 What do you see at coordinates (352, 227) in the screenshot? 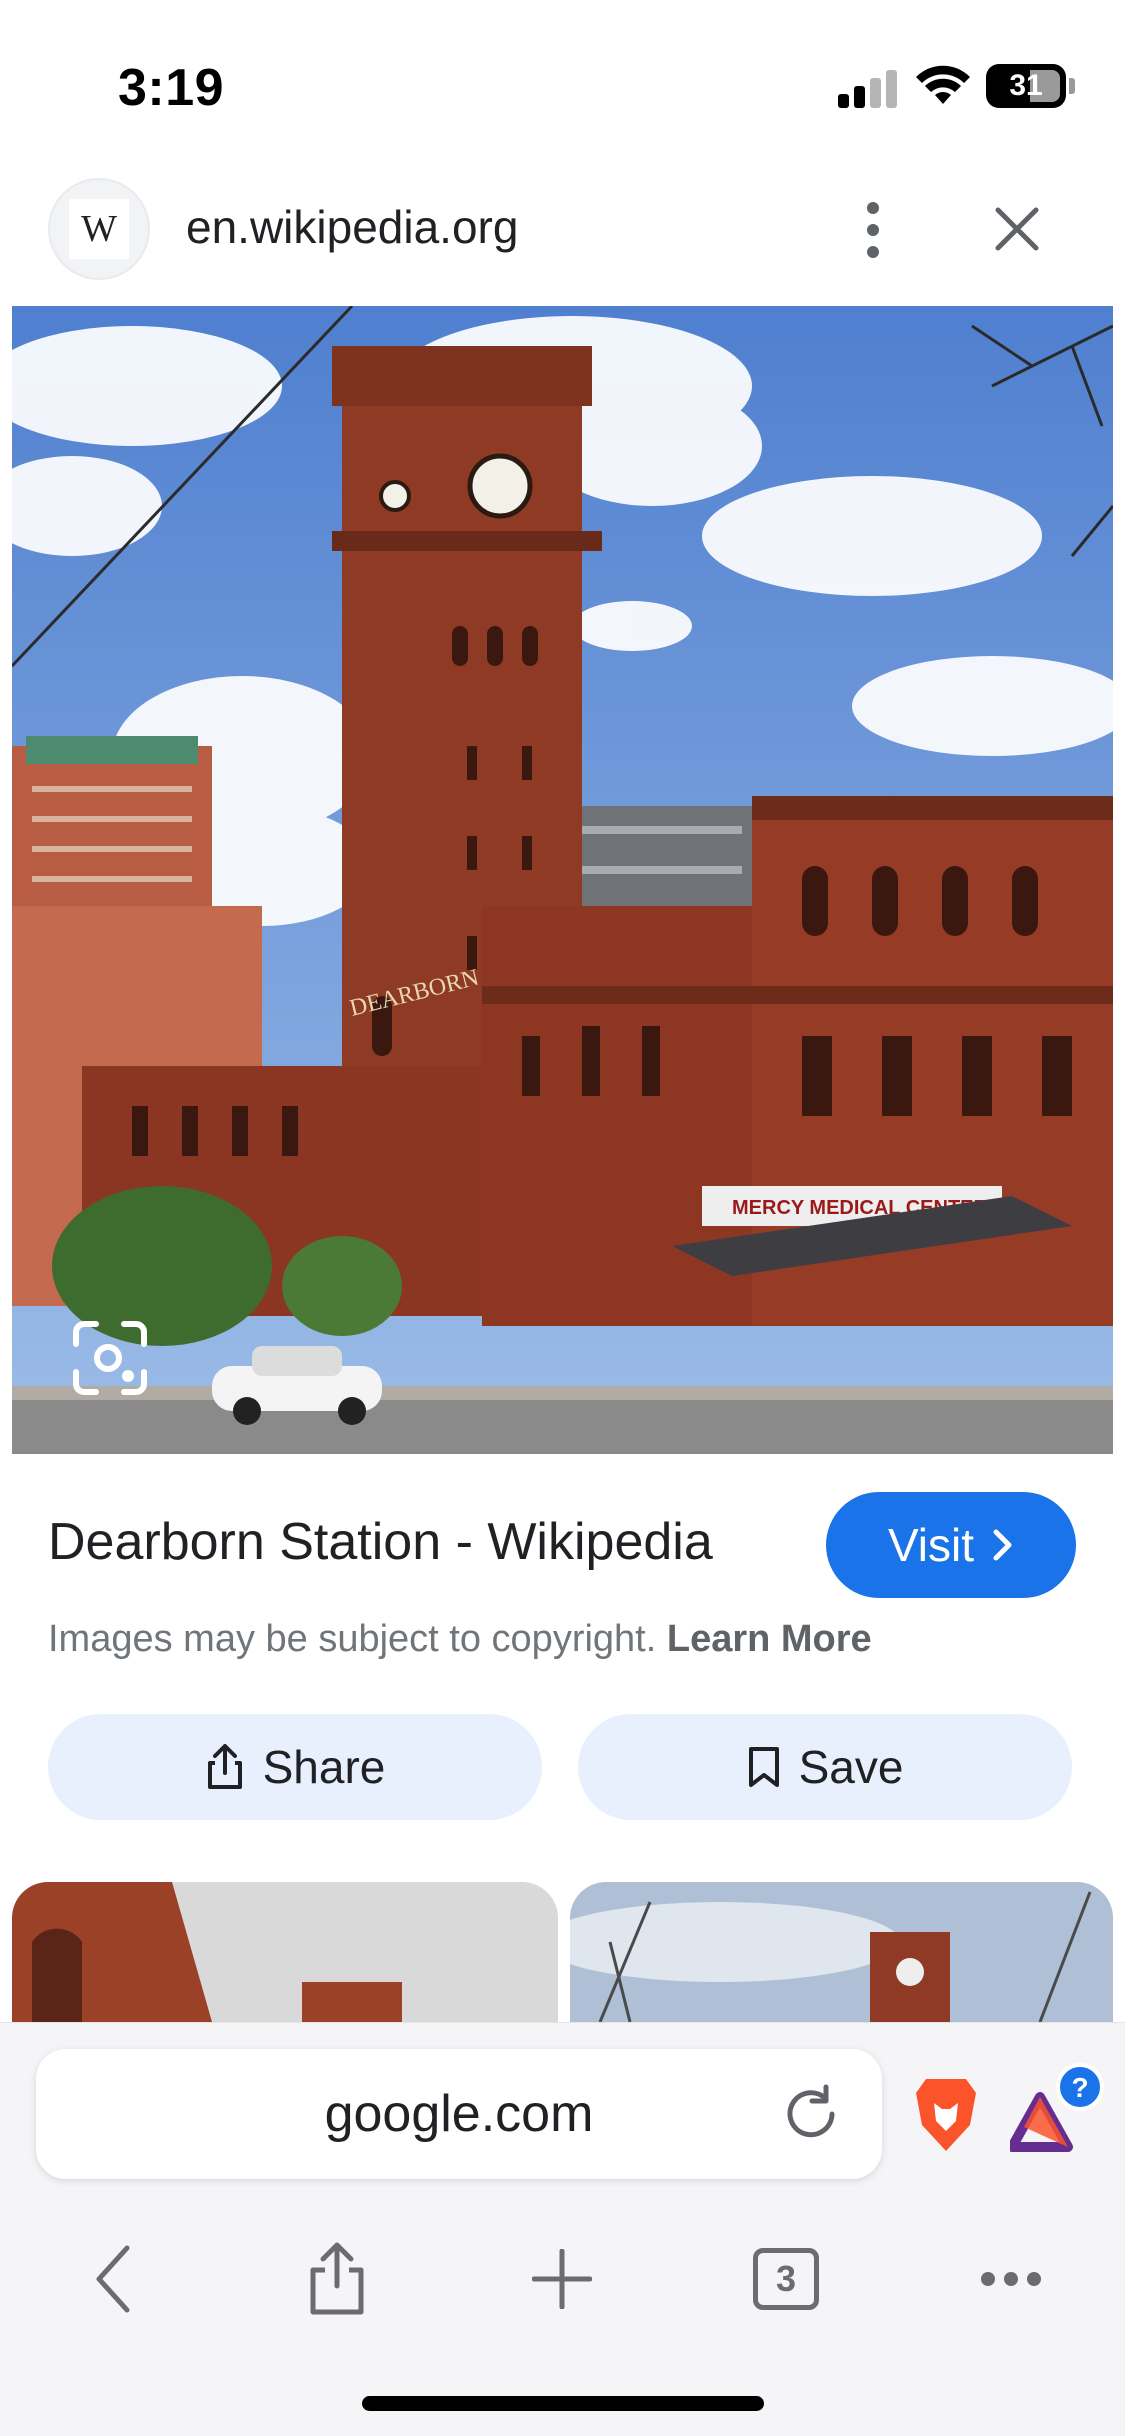
I see `site-domain: en.wikipedia.org` at bounding box center [352, 227].